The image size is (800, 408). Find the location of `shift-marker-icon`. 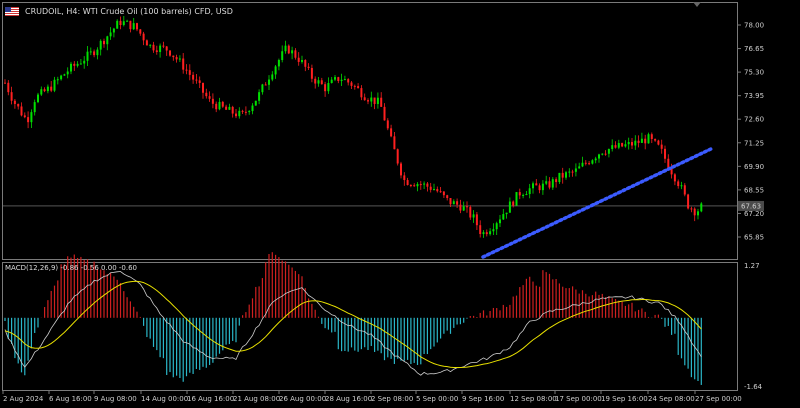

shift-marker-icon is located at coordinates (697, 4).